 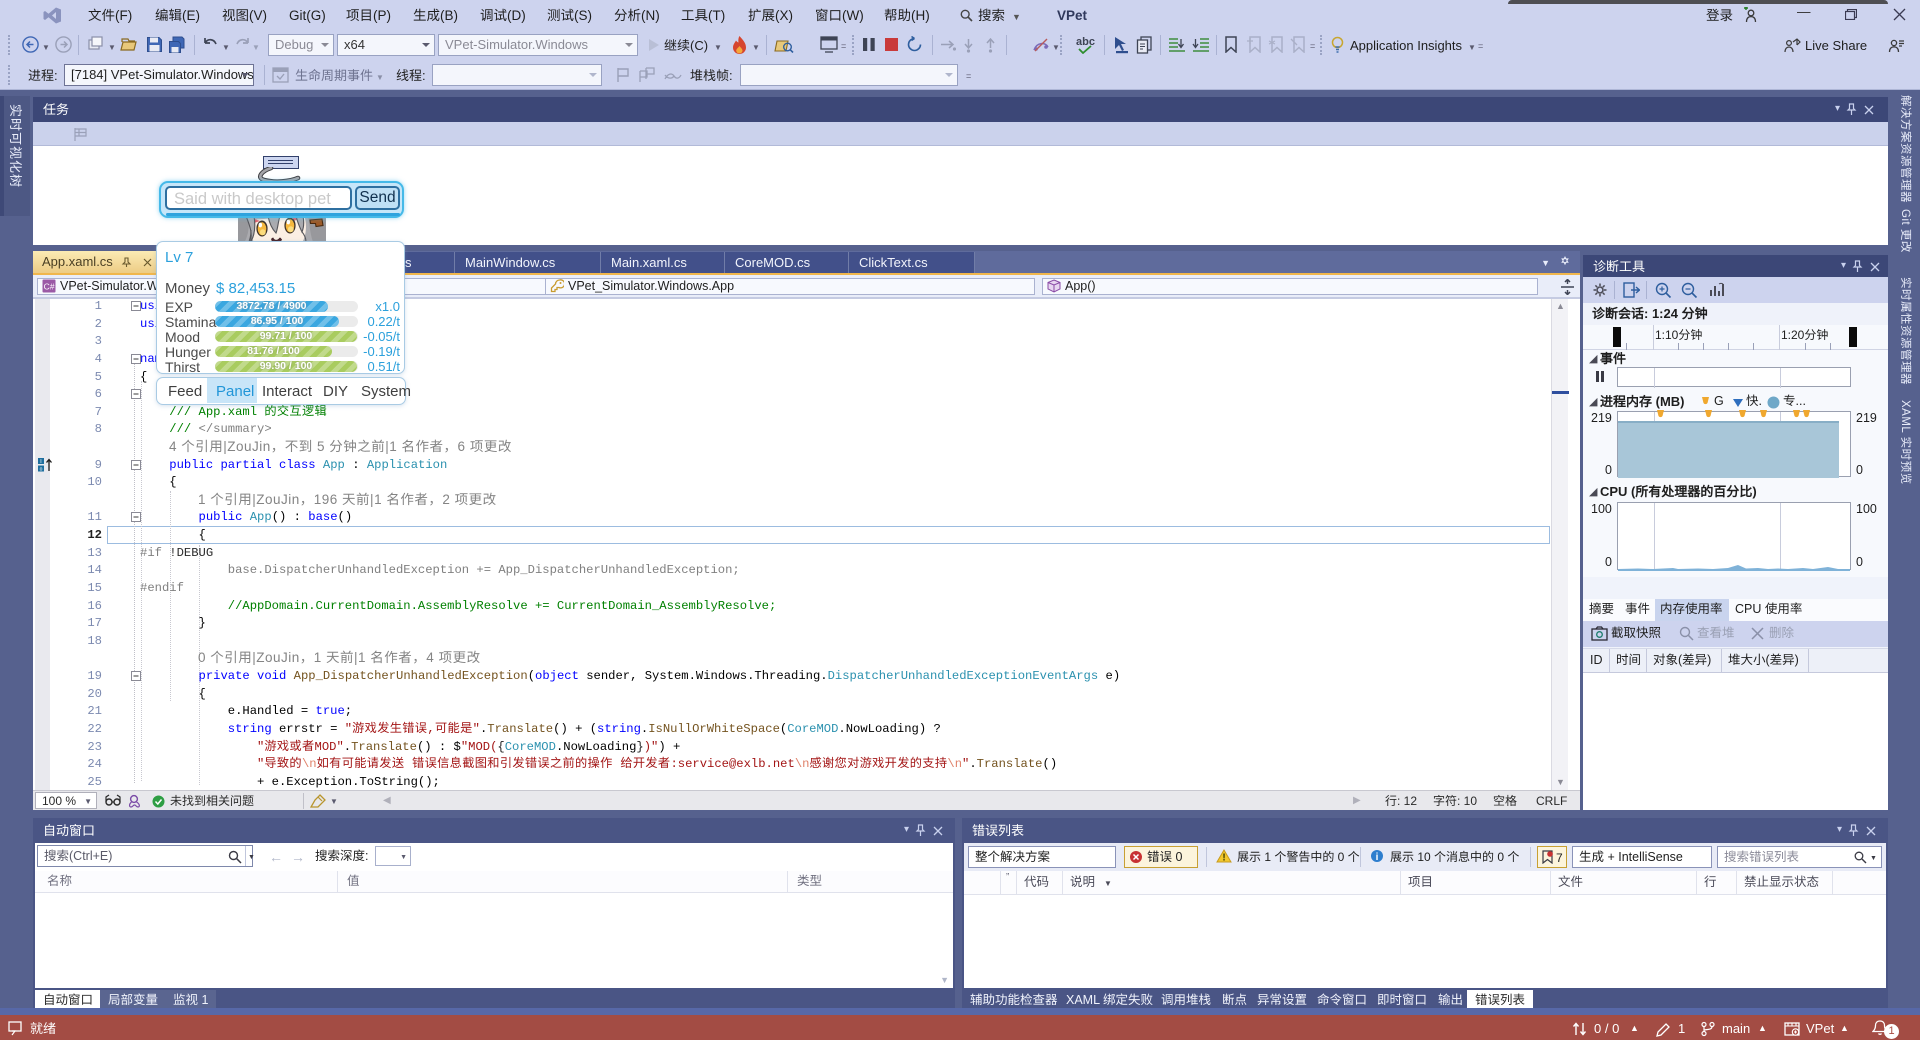 What do you see at coordinates (49, 287) in the screenshot?
I see `svg-text: C#` at bounding box center [49, 287].